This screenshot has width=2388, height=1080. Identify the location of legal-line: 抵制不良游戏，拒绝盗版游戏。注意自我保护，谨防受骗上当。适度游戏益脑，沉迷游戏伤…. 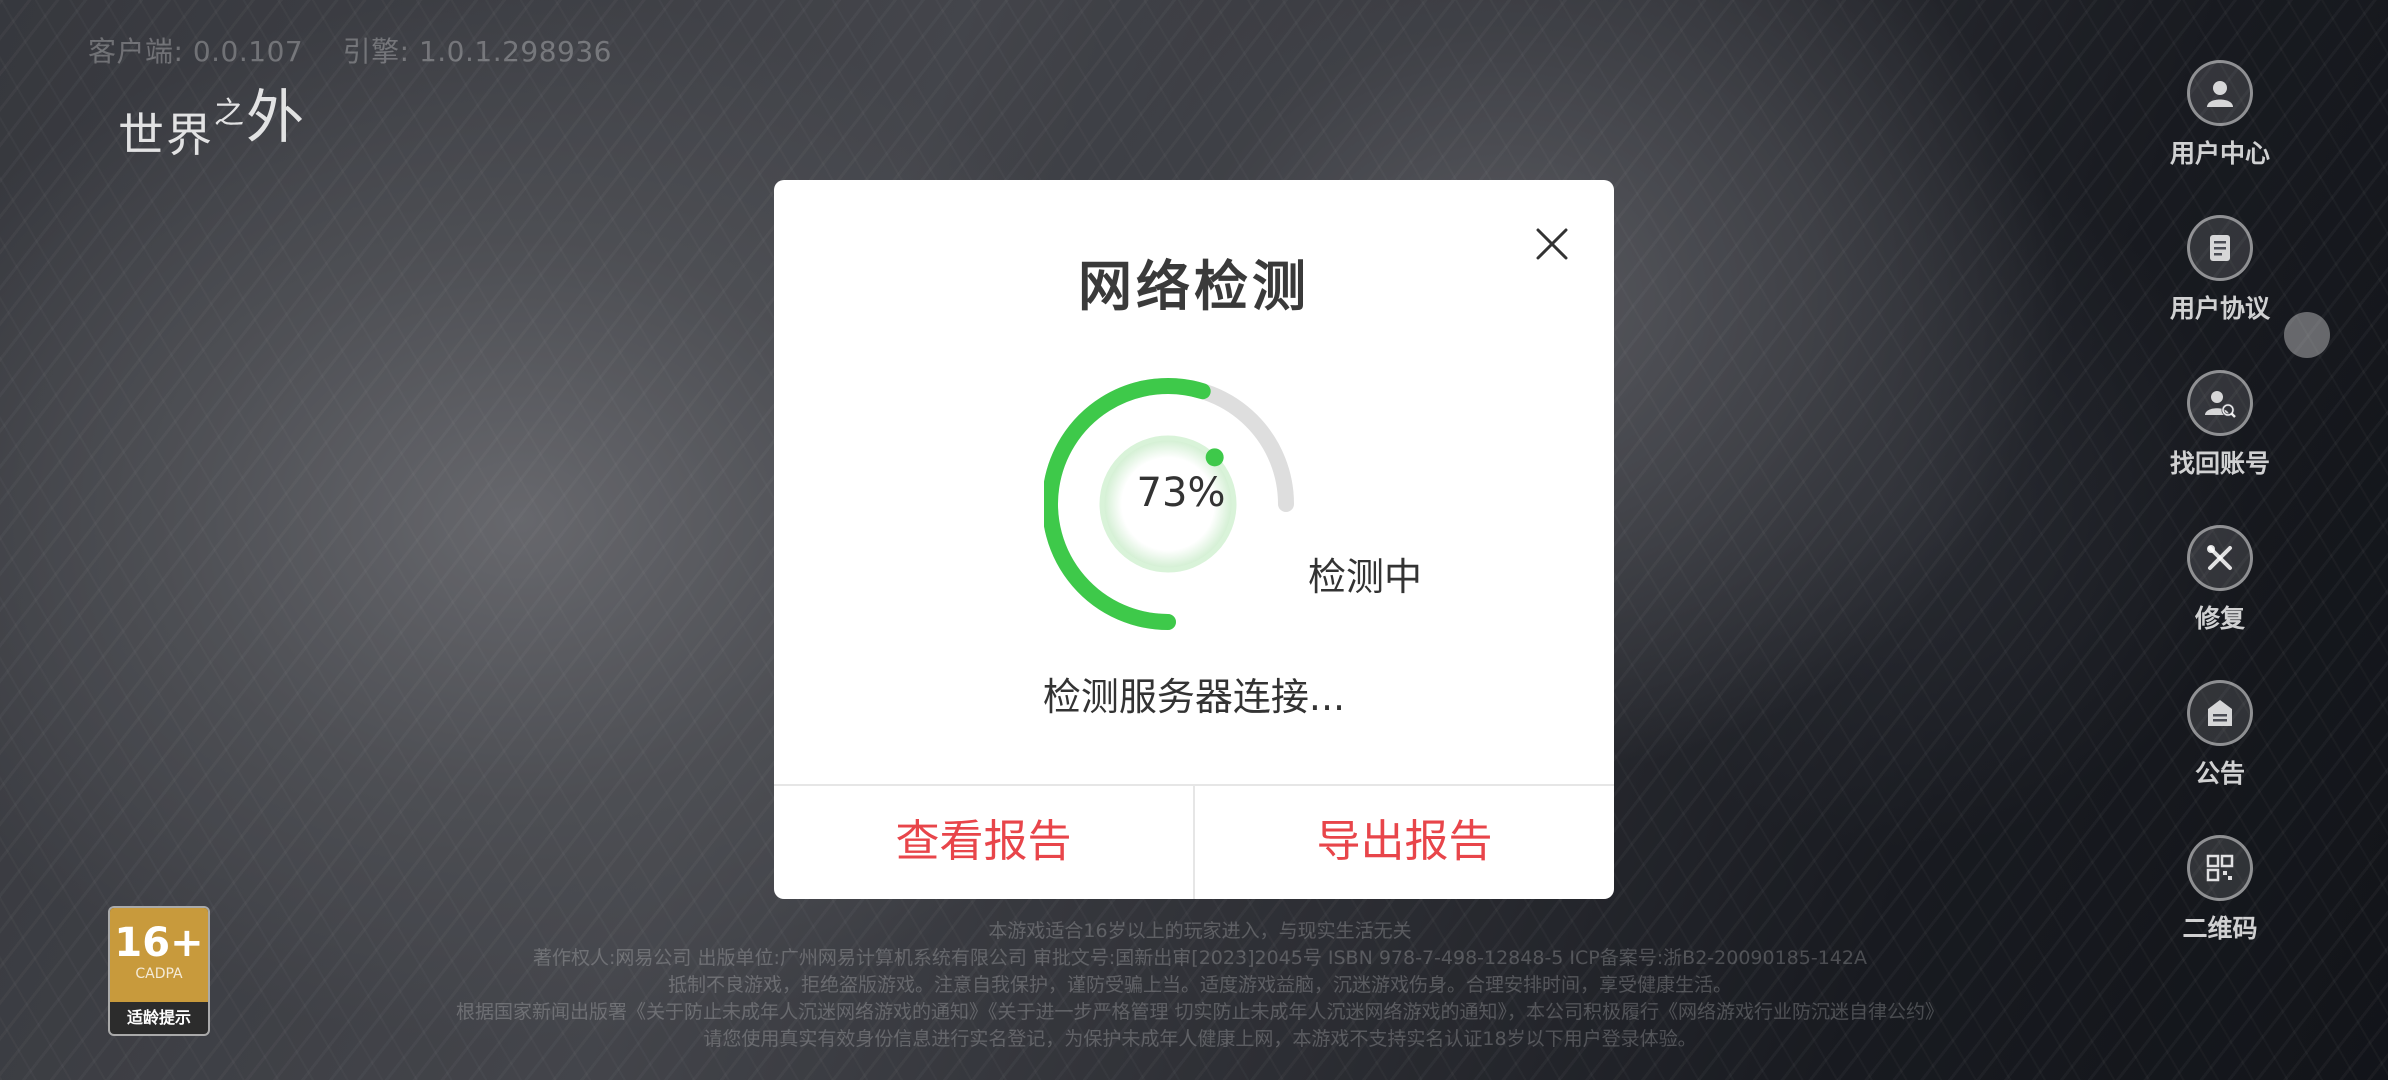
(1199, 985).